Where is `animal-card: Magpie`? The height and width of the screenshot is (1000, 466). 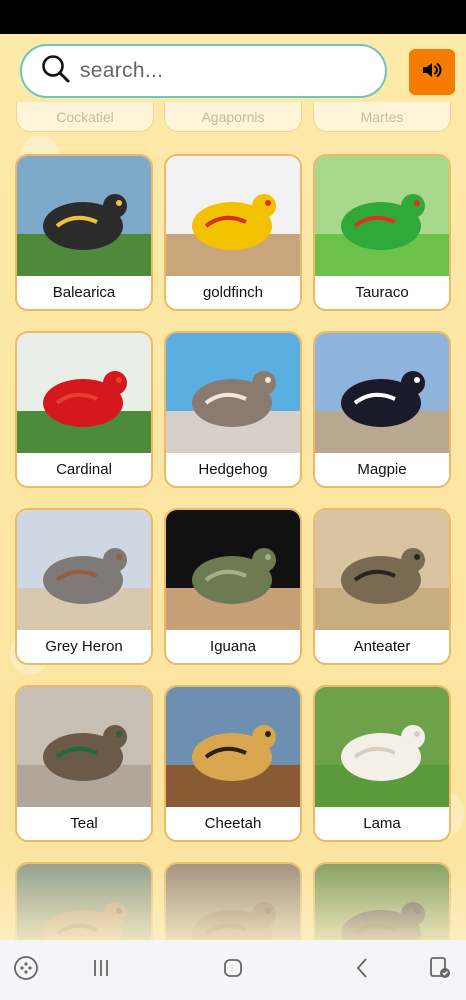
animal-card: Magpie is located at coordinates (382, 409).